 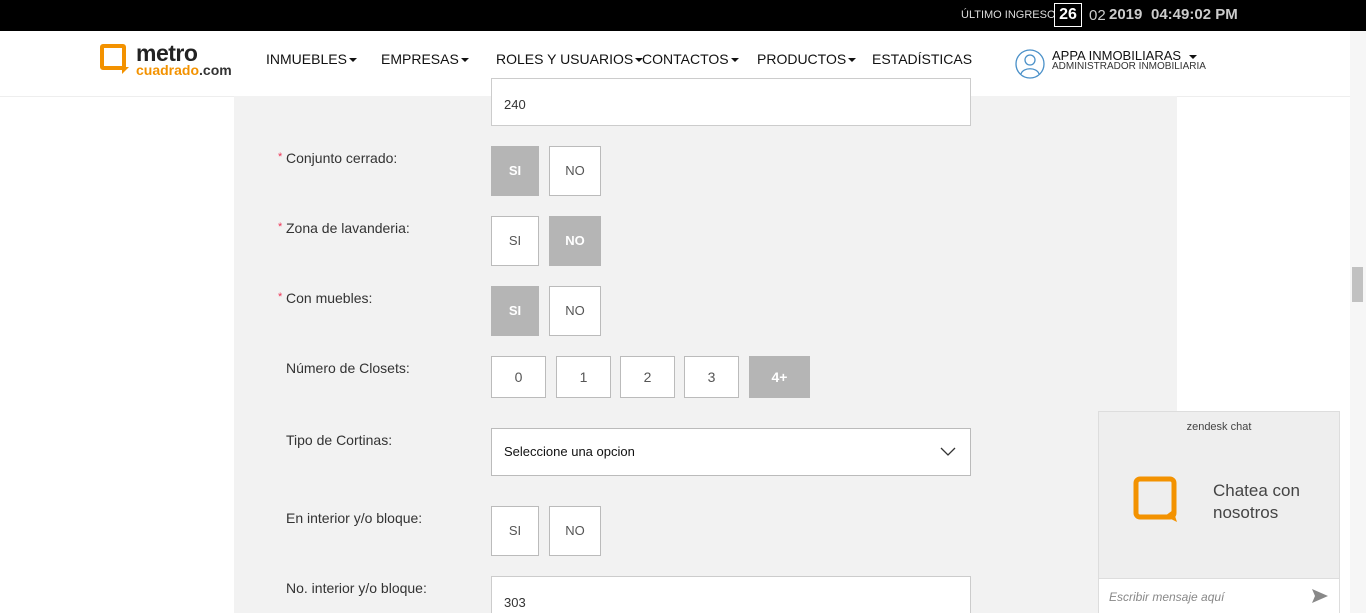 What do you see at coordinates (184, 70) in the screenshot?
I see `logo-text-bottom: cuadrado.com` at bounding box center [184, 70].